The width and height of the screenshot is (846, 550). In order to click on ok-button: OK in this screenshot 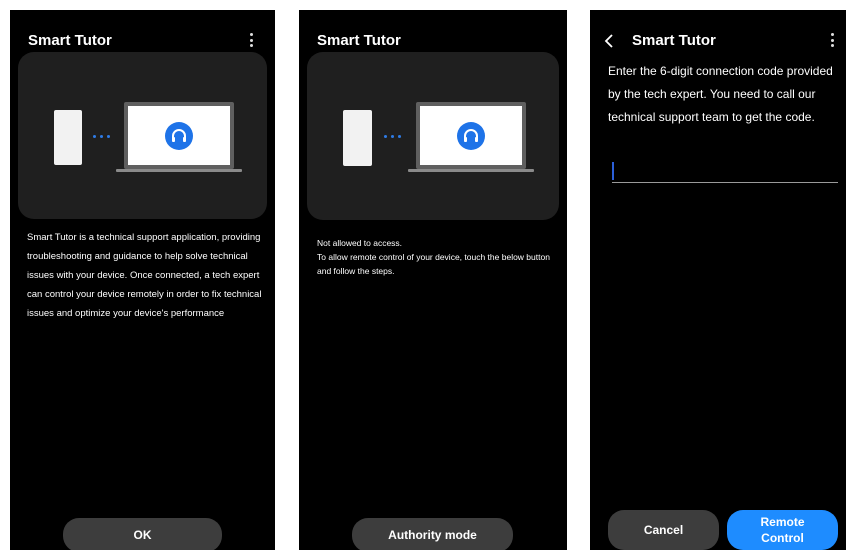, I will do `click(142, 534)`.